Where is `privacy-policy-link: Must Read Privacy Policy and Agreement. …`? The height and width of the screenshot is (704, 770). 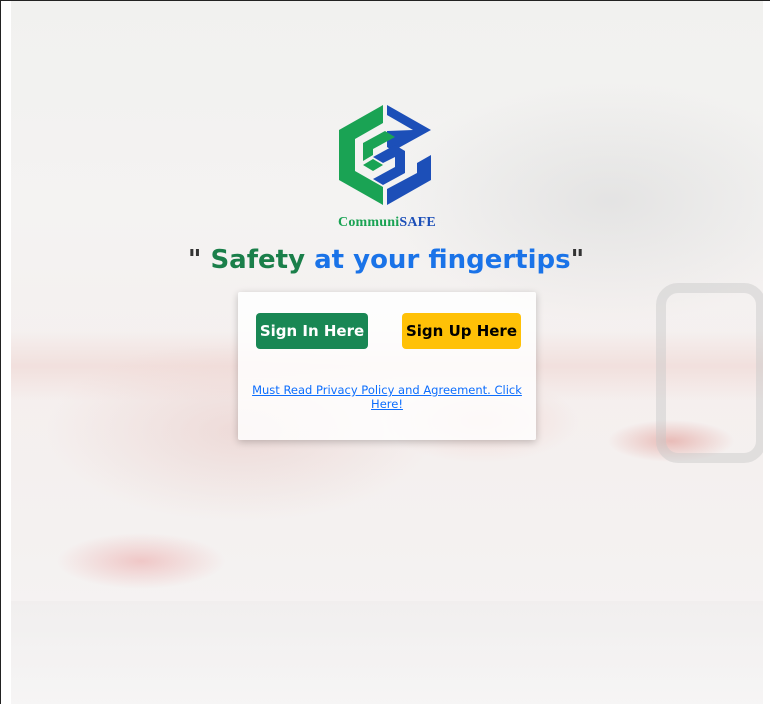
privacy-policy-link: Must Read Privacy Policy and Agreement. … is located at coordinates (387, 397).